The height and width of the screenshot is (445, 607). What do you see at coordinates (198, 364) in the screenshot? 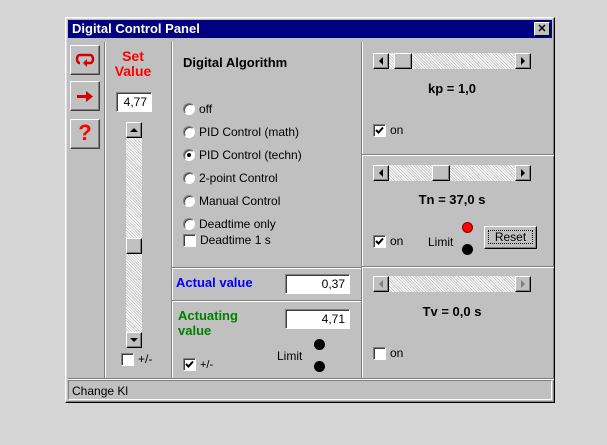
I see `actuating-sign-toggle: +/-` at bounding box center [198, 364].